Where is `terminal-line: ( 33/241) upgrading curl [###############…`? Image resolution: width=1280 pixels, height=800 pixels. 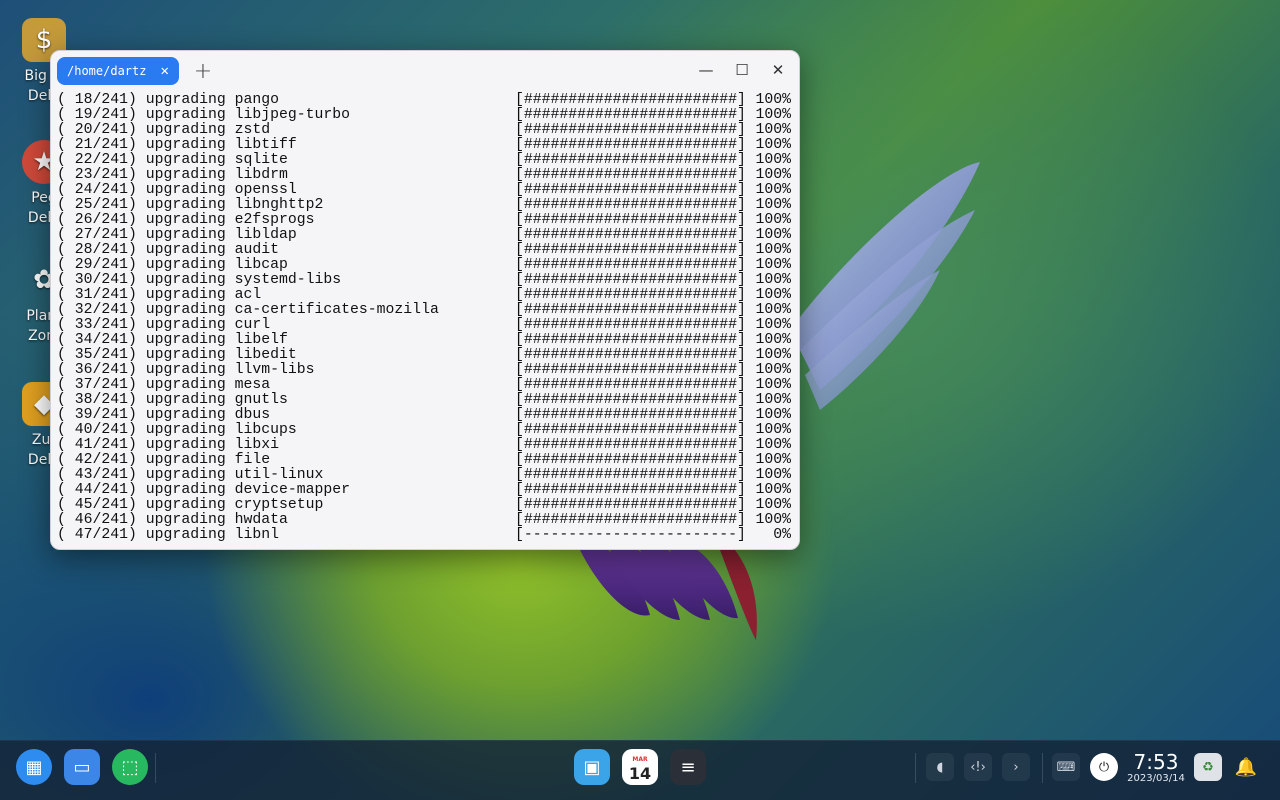
terminal-line: ( 33/241) upgrading curl [###############… is located at coordinates (426, 325).